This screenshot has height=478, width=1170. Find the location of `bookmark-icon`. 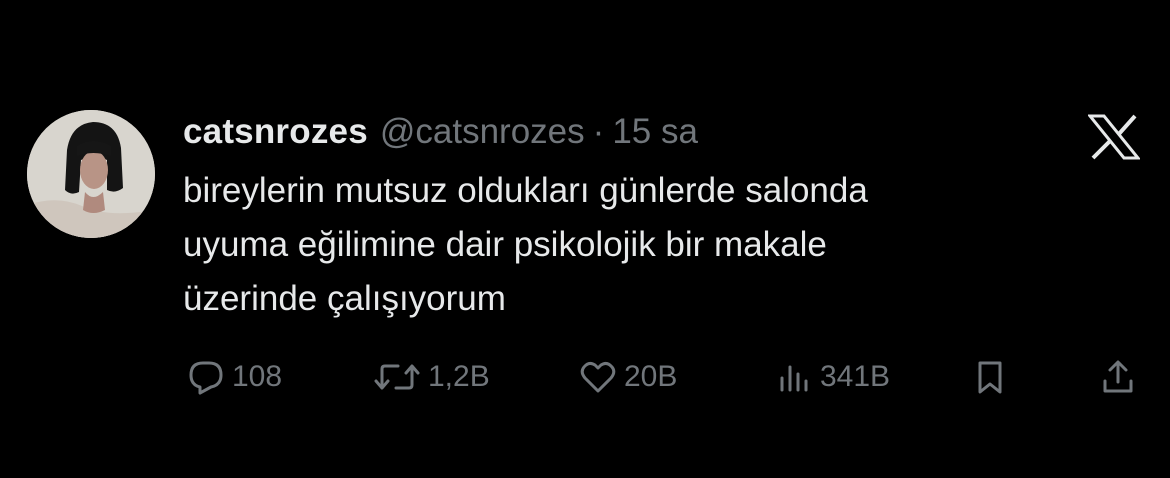

bookmark-icon is located at coordinates (990, 377).